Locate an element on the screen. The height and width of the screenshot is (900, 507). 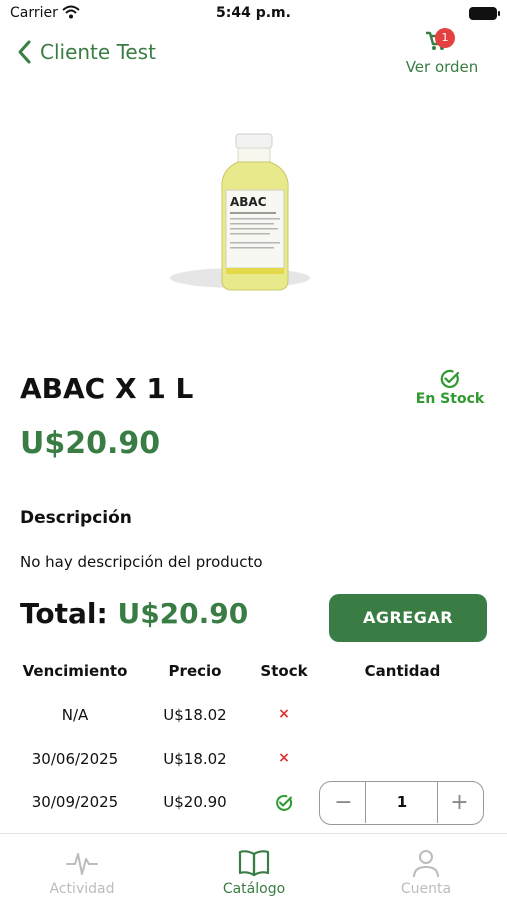
product-name: ABAC X 1 L is located at coordinates (107, 388).